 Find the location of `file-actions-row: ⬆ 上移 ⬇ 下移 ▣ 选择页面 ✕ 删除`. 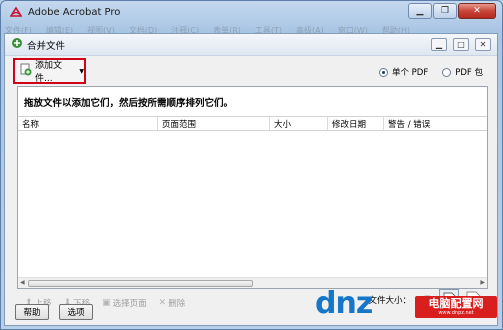

file-actions-row: ⬆ 上移 ⬇ 下移 ▣ 选择页面 ✕ 删除 is located at coordinates (111, 303).